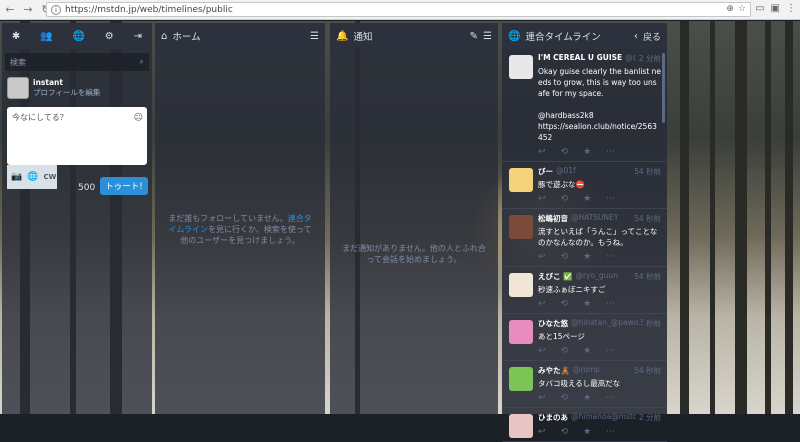  Describe the element at coordinates (414, 254) in the screenshot. I see `notifications-empty-message: まだ通知がありません。他の人とふれ合って会話を始めましょう。` at that location.